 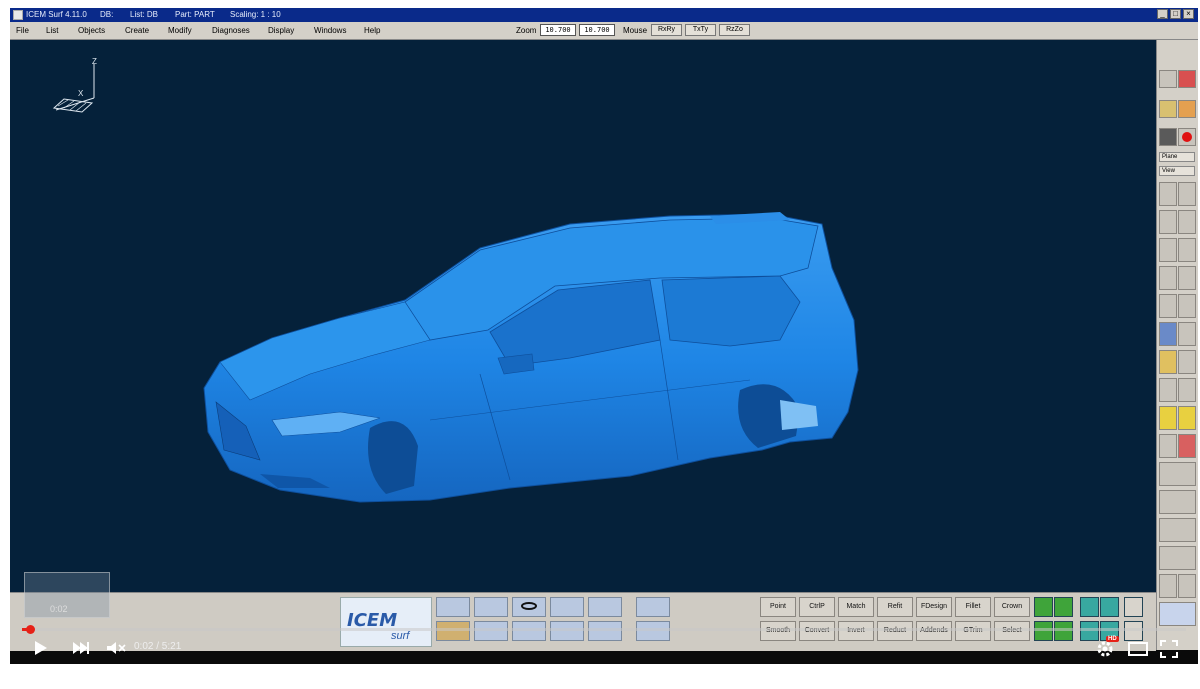 What do you see at coordinates (1168, 222) in the screenshot?
I see `axis-view-y-icon` at bounding box center [1168, 222].